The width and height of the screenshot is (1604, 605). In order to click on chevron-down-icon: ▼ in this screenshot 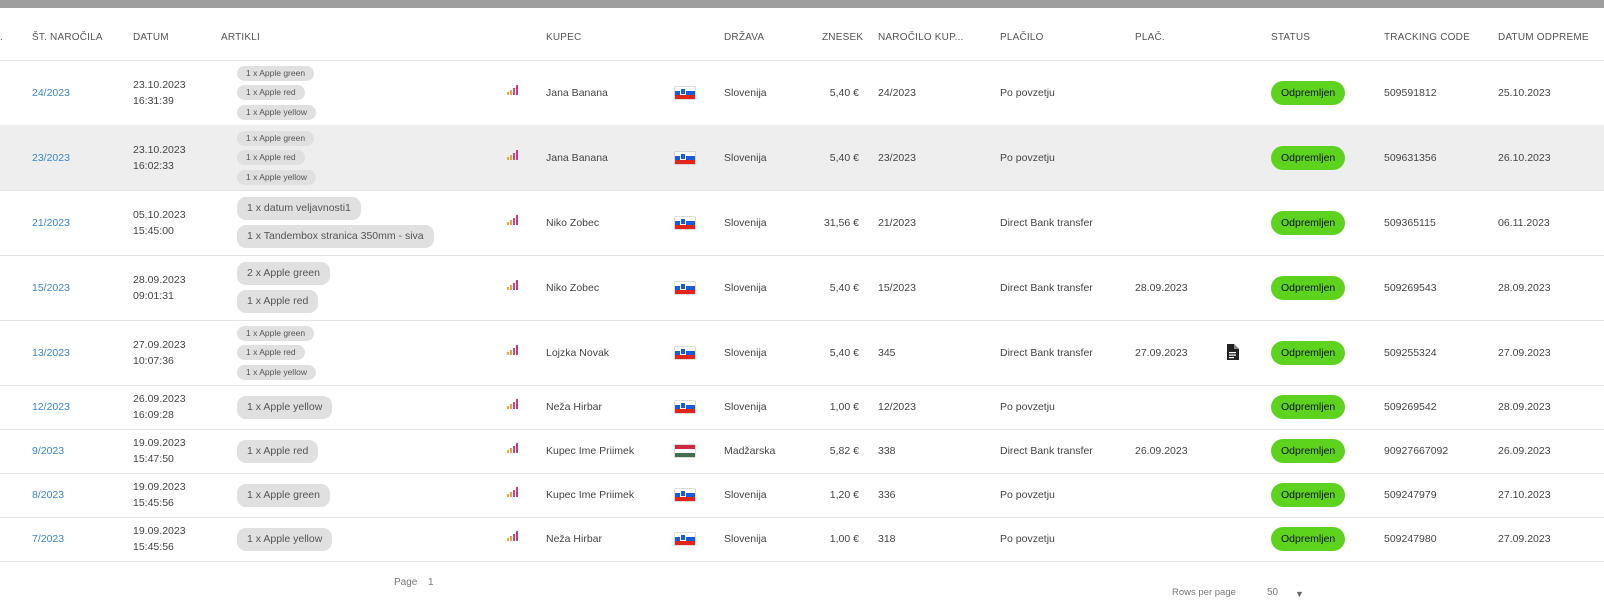, I will do `click(1299, 594)`.